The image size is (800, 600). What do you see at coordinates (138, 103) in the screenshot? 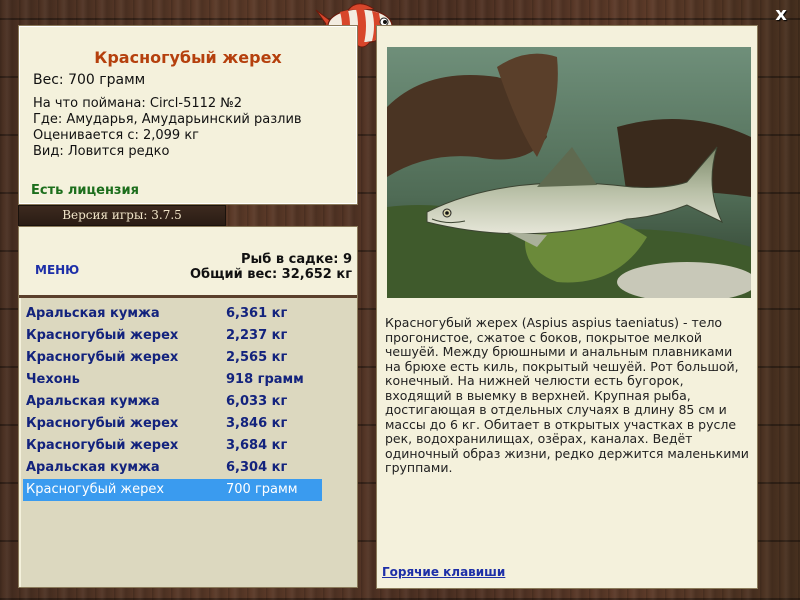
I see `fish-bait: На что поймана: Circl-5112 №2` at bounding box center [138, 103].